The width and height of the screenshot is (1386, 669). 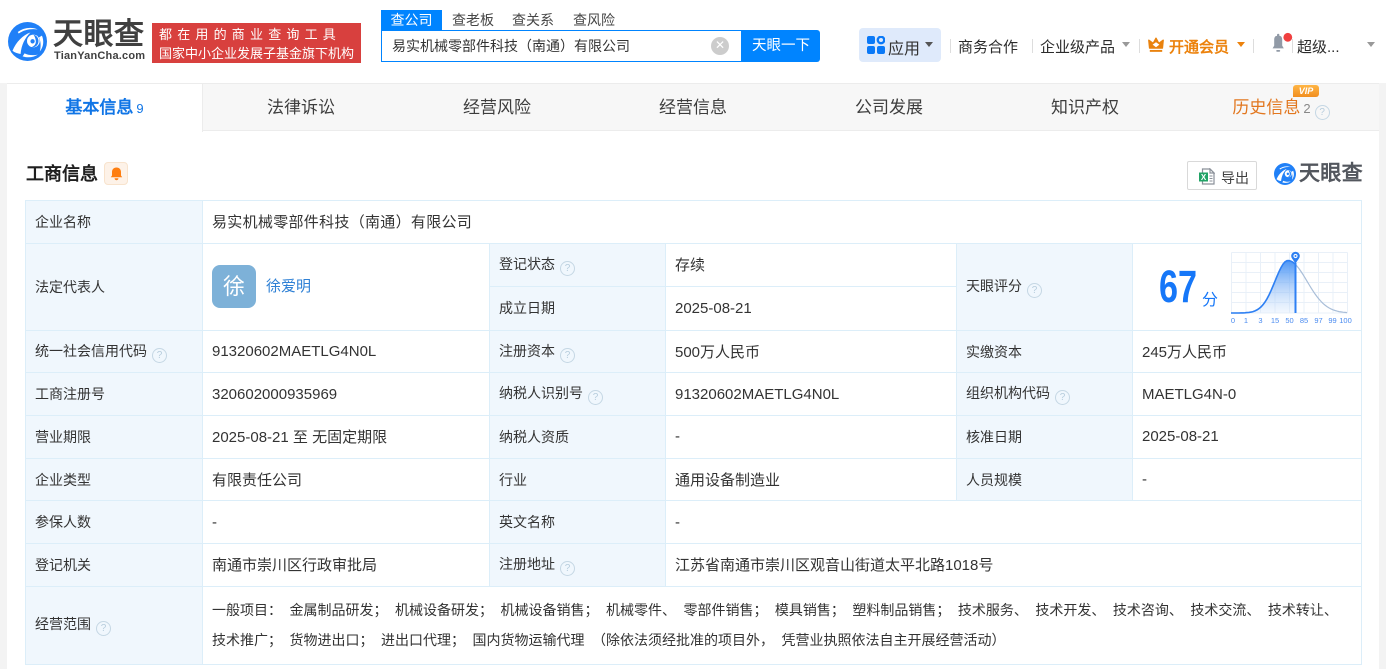 I want to click on svg-text: 0, so click(x=1233, y=320).